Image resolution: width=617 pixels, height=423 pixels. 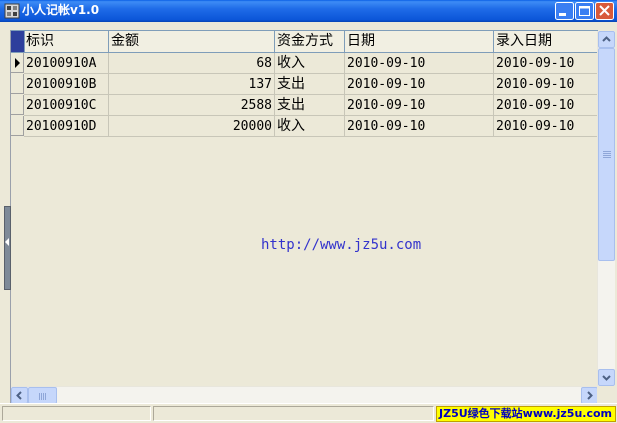 I want to click on scroll-up-button, so click(x=606, y=39).